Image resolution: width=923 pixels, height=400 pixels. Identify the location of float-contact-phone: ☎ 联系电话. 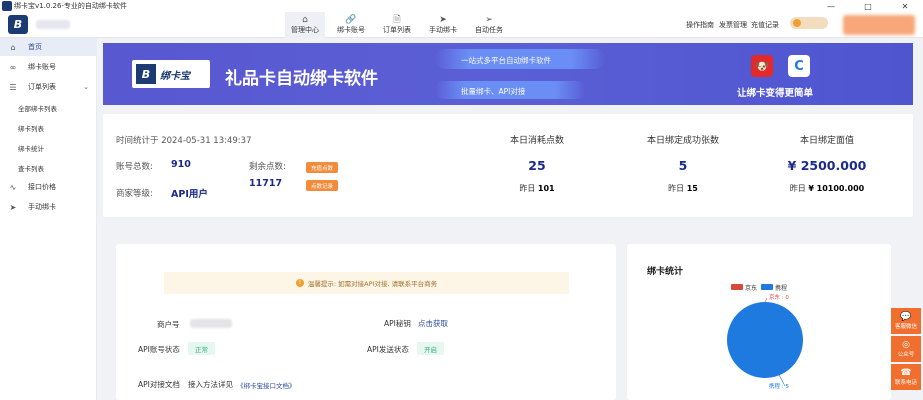
(906, 377).